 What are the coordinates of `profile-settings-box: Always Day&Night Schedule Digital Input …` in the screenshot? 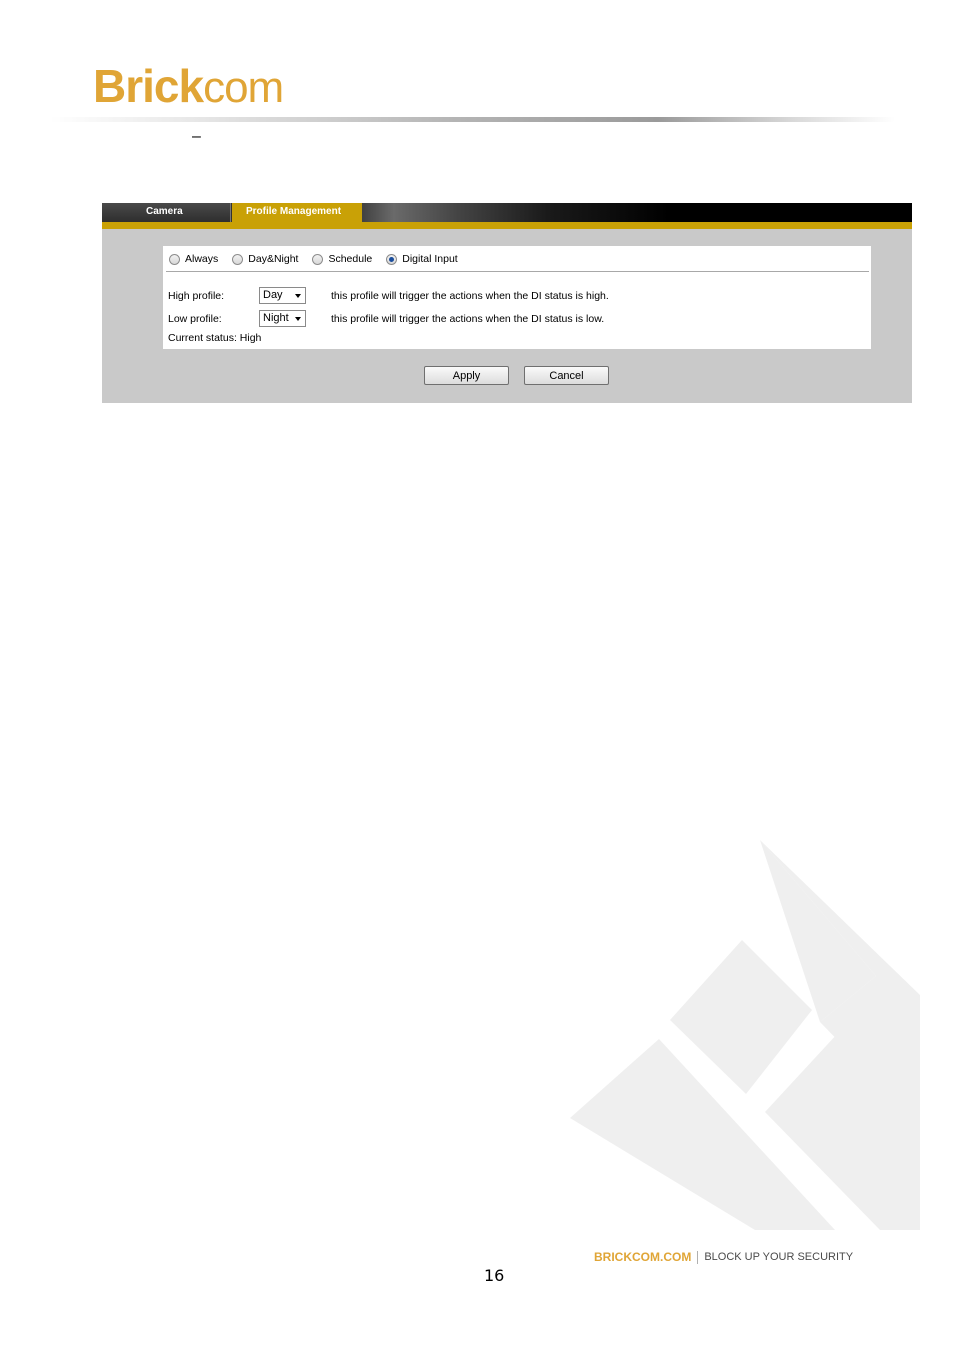 It's located at (517, 297).